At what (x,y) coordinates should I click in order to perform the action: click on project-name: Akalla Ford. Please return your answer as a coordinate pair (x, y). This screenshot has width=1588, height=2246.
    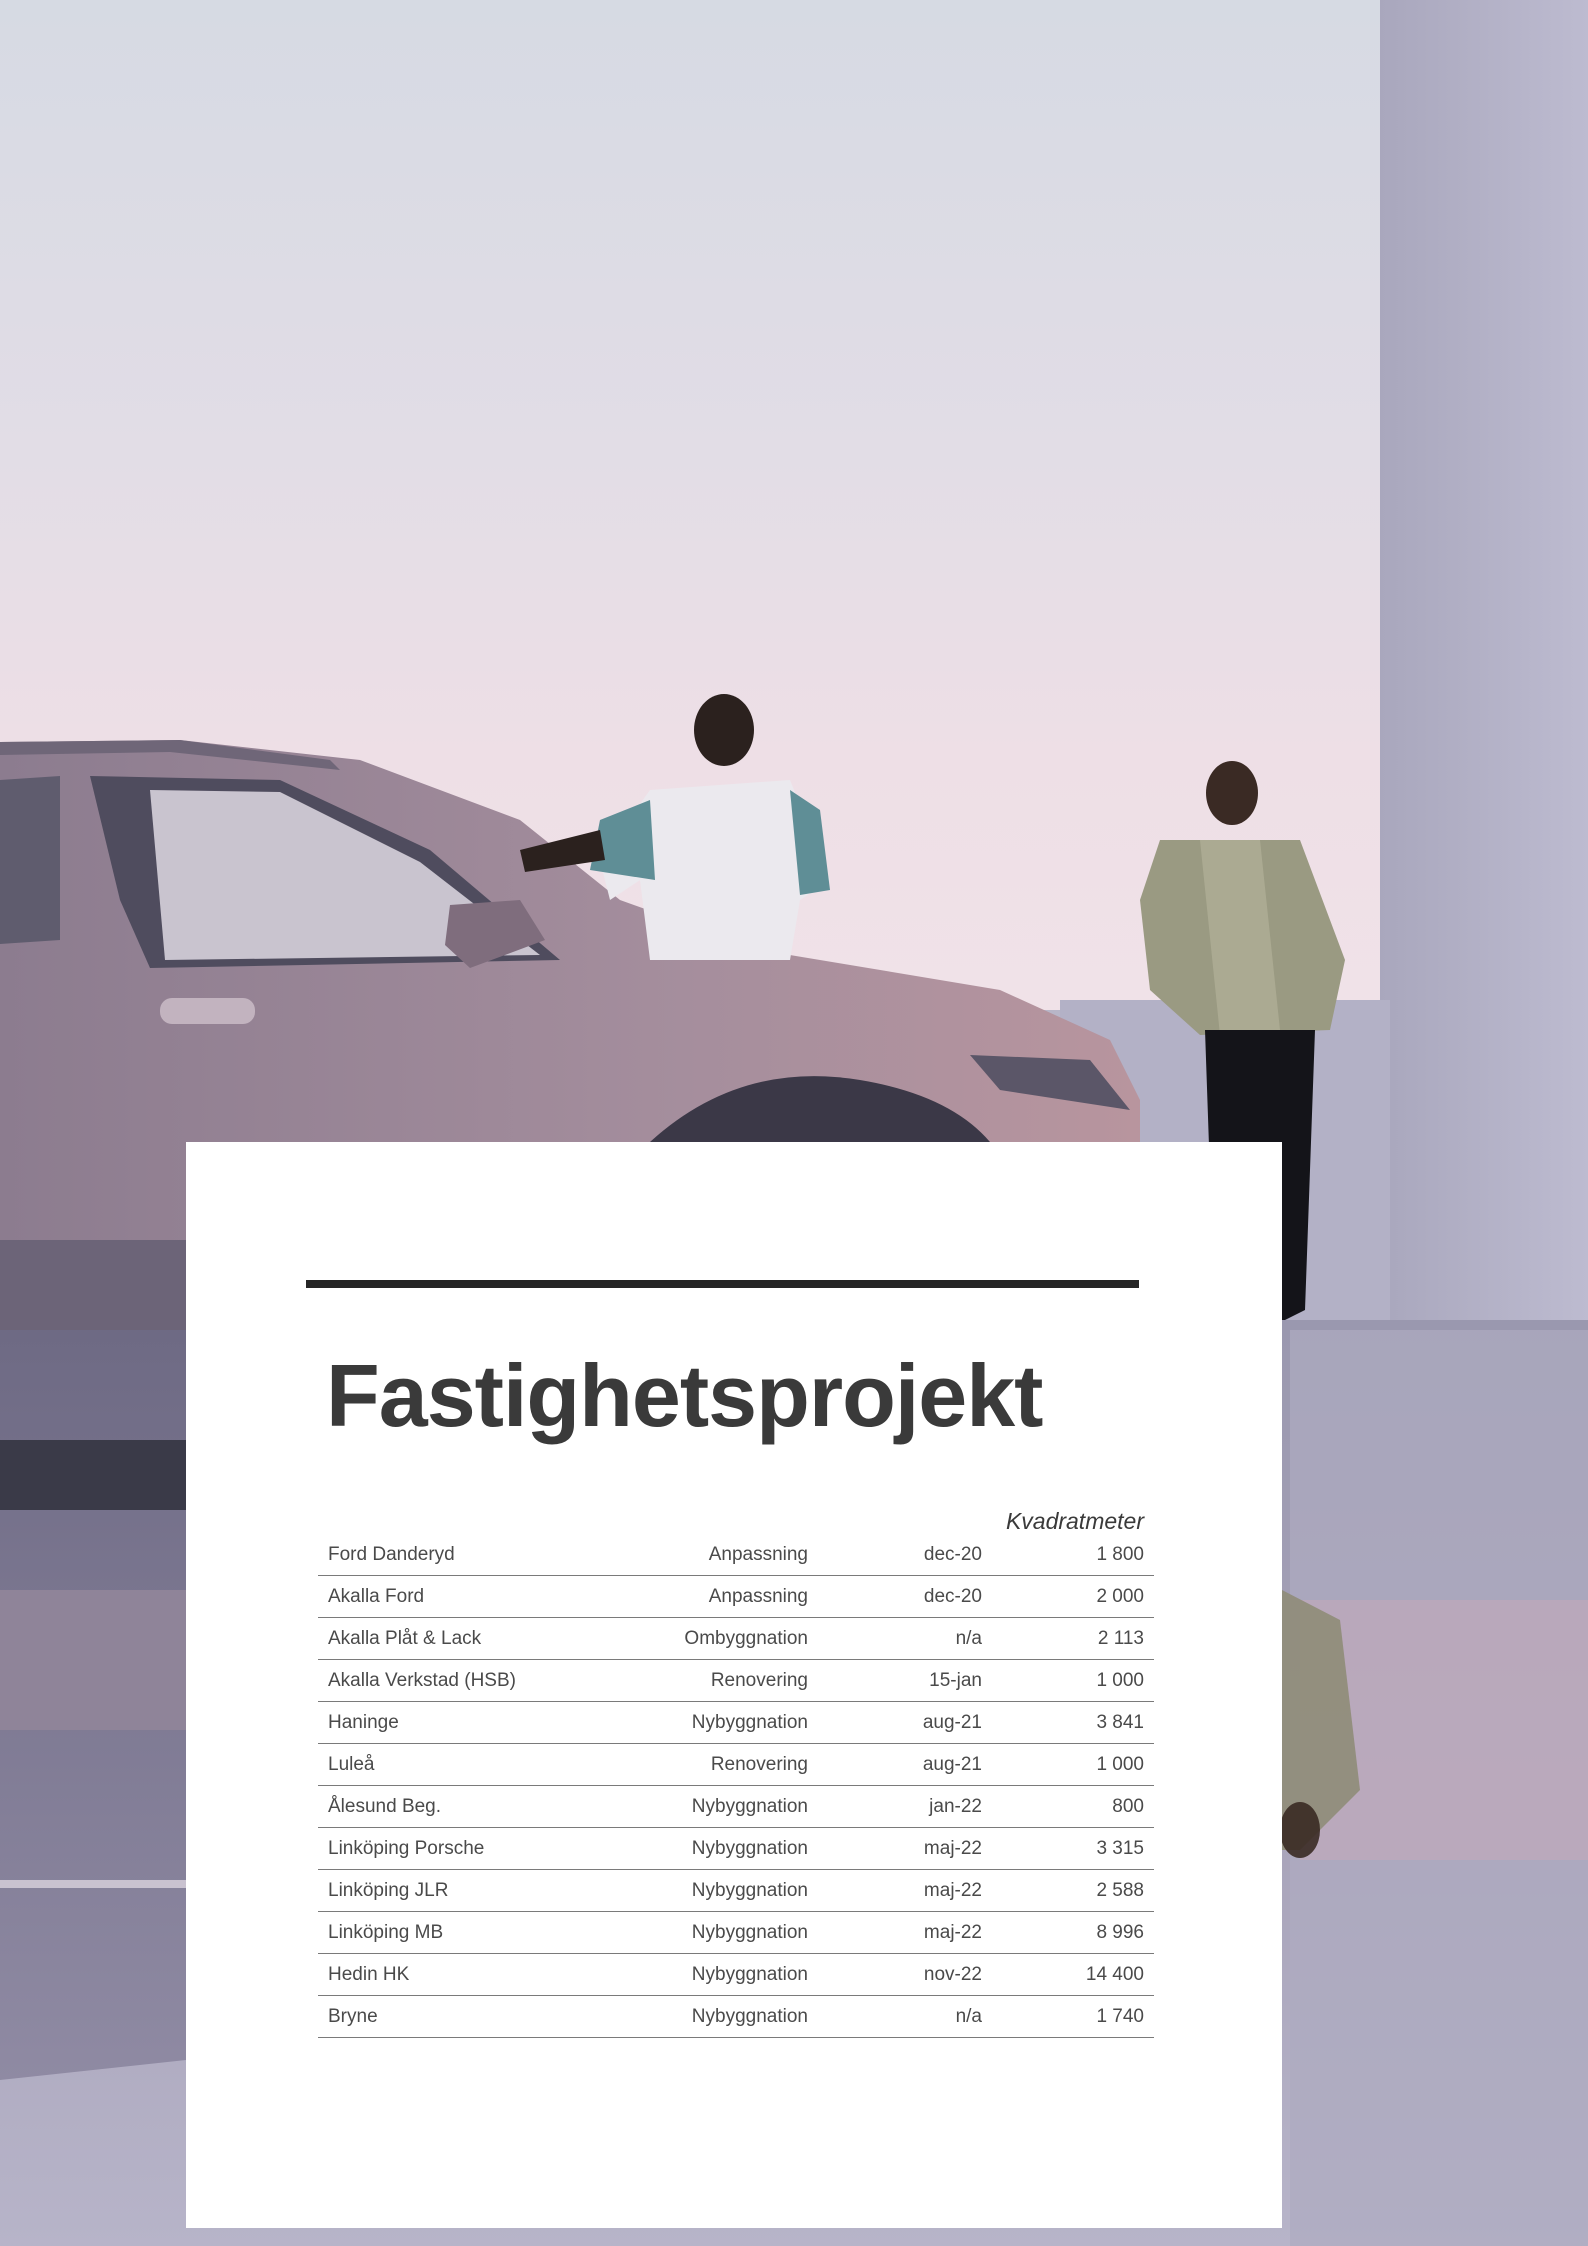
    Looking at the image, I should click on (473, 1596).